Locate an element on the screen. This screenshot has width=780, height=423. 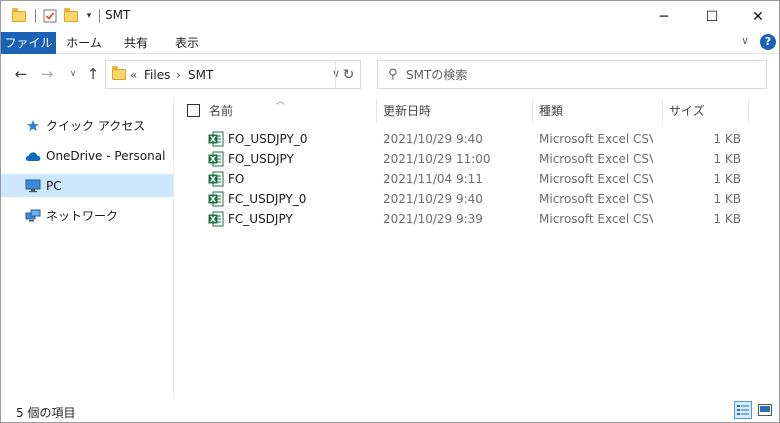
tab-home: ホーム is located at coordinates (84, 43).